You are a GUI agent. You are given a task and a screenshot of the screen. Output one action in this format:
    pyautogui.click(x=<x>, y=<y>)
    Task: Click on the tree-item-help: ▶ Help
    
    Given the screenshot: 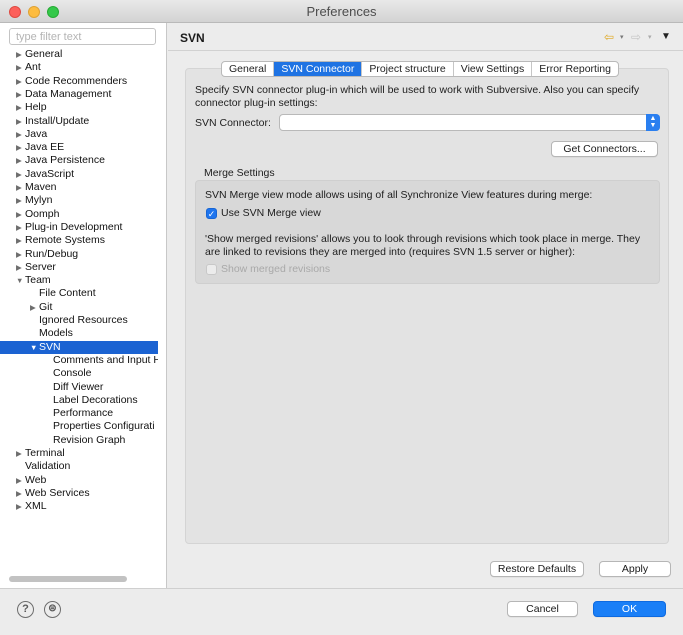 What is the action you would take?
    pyautogui.click(x=79, y=107)
    